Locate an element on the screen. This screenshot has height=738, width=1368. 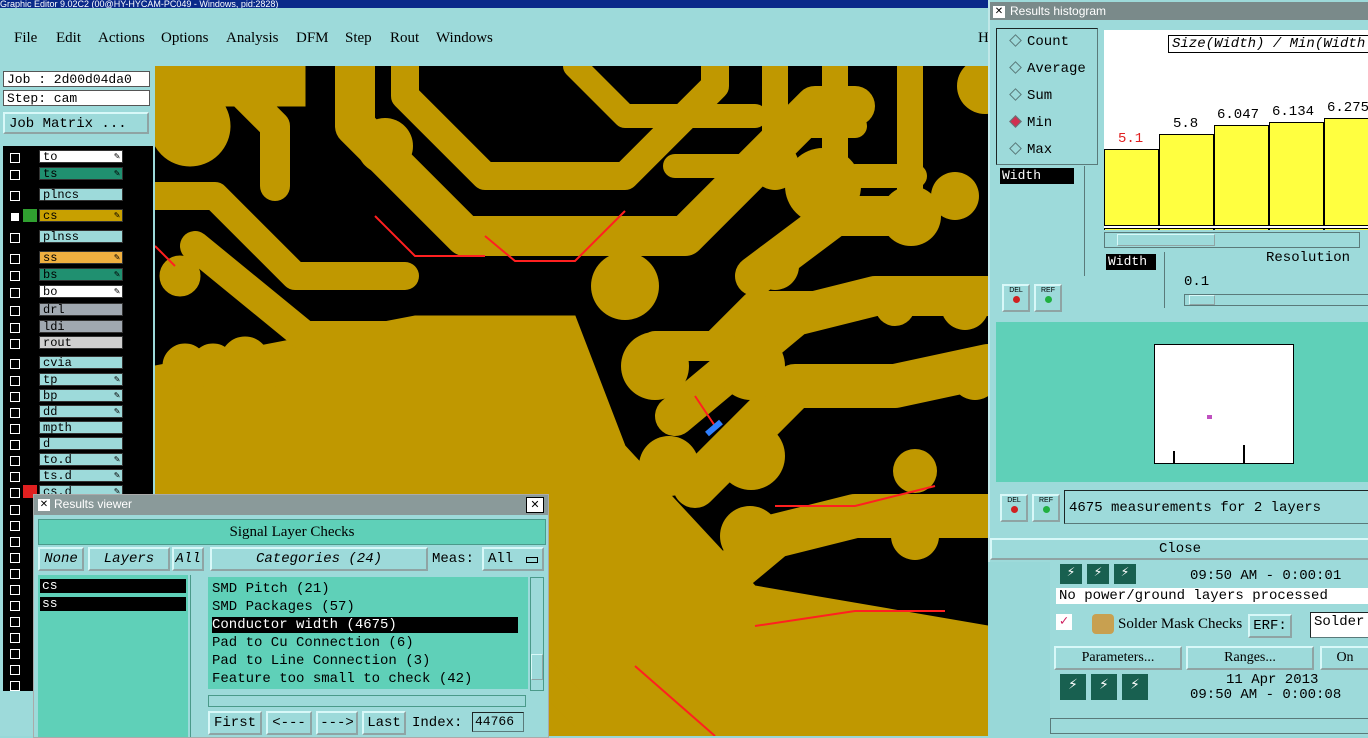
layer-row-plncs: plncs is located at coordinates (64, 195).